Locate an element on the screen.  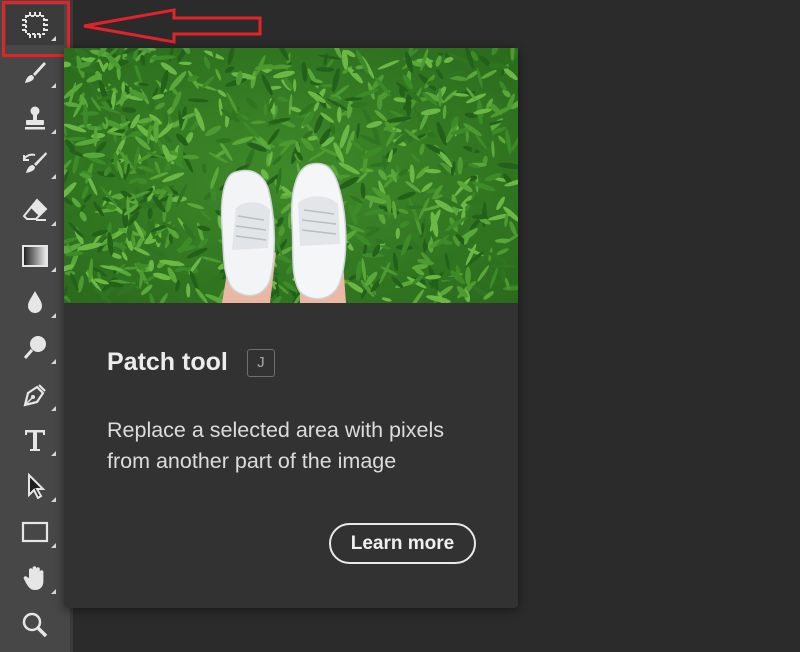
zoom-icon is located at coordinates (35, 625).